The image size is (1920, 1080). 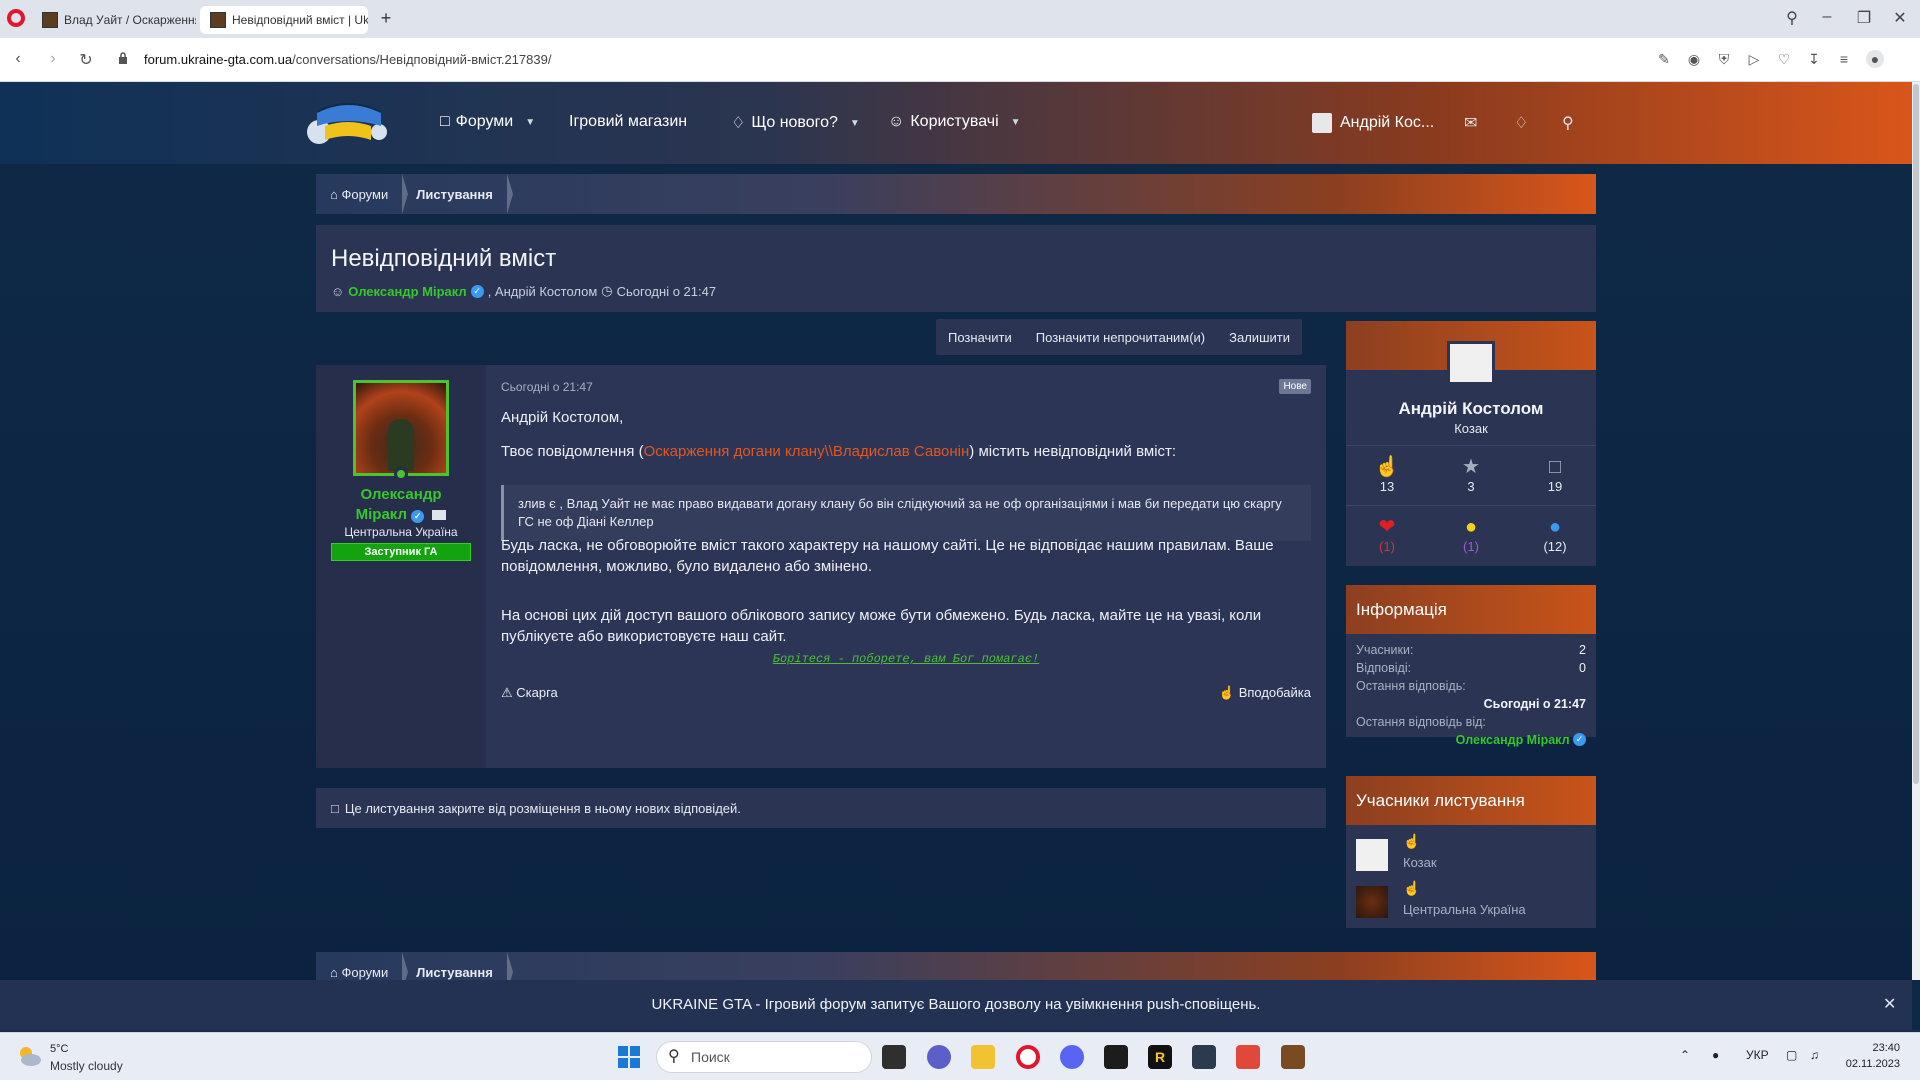 I want to click on clock-icon: ◷, so click(x=607, y=290).